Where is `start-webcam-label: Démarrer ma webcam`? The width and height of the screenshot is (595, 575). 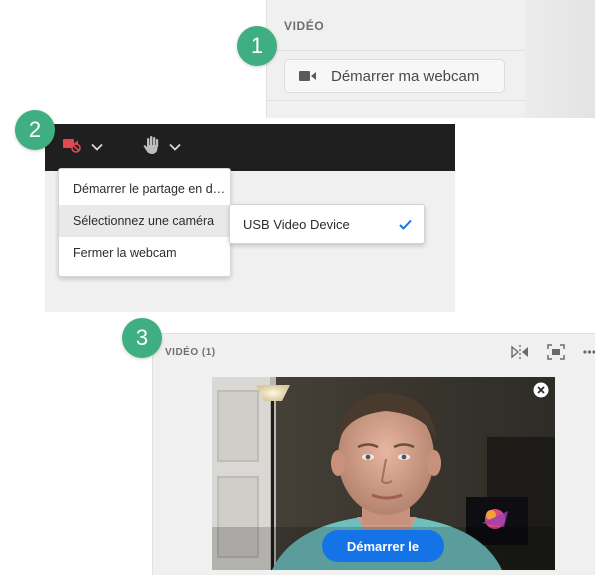
start-webcam-label: Démarrer ma webcam is located at coordinates (405, 76).